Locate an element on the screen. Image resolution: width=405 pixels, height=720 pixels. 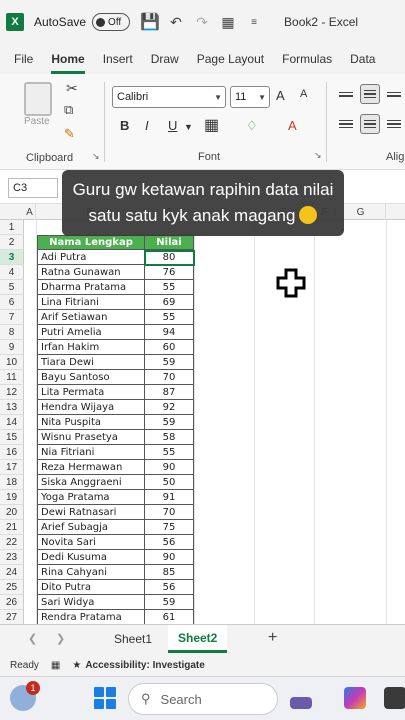
row-header: 12 is located at coordinates (12, 392).